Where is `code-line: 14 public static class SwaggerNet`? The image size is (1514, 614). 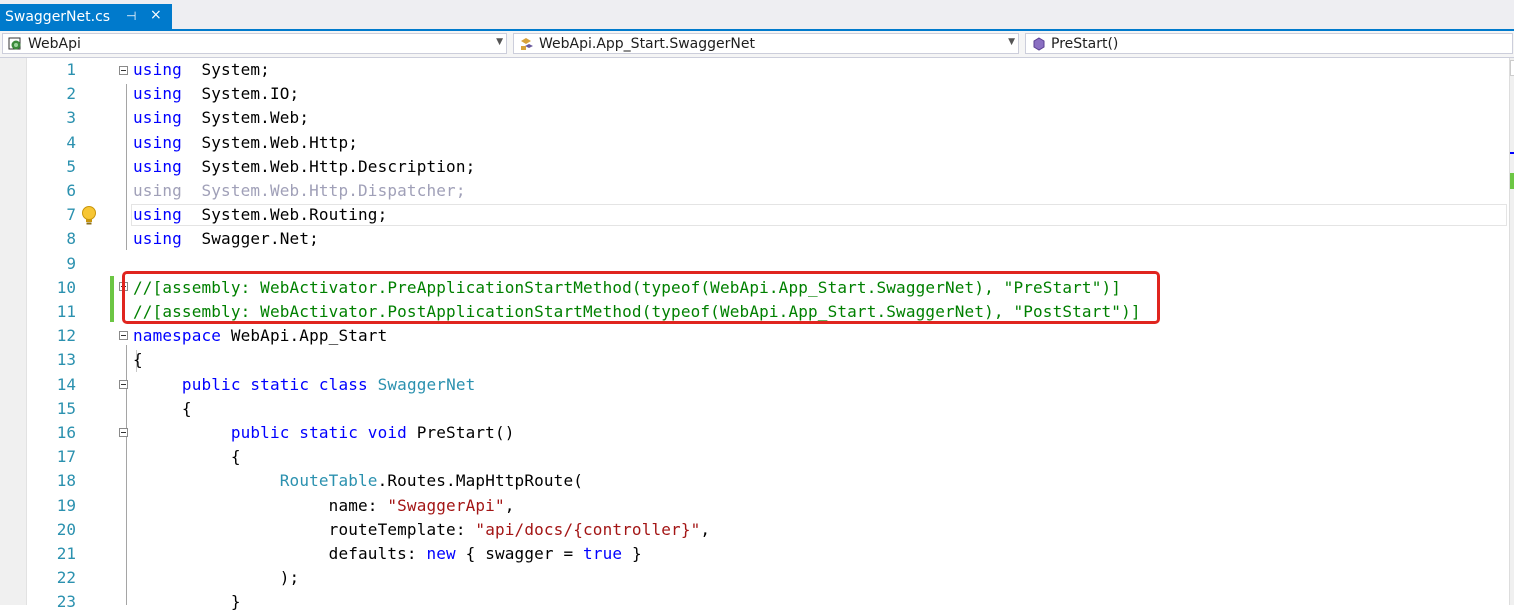 code-line: 14 public static class SwaggerNet is located at coordinates (755, 385).